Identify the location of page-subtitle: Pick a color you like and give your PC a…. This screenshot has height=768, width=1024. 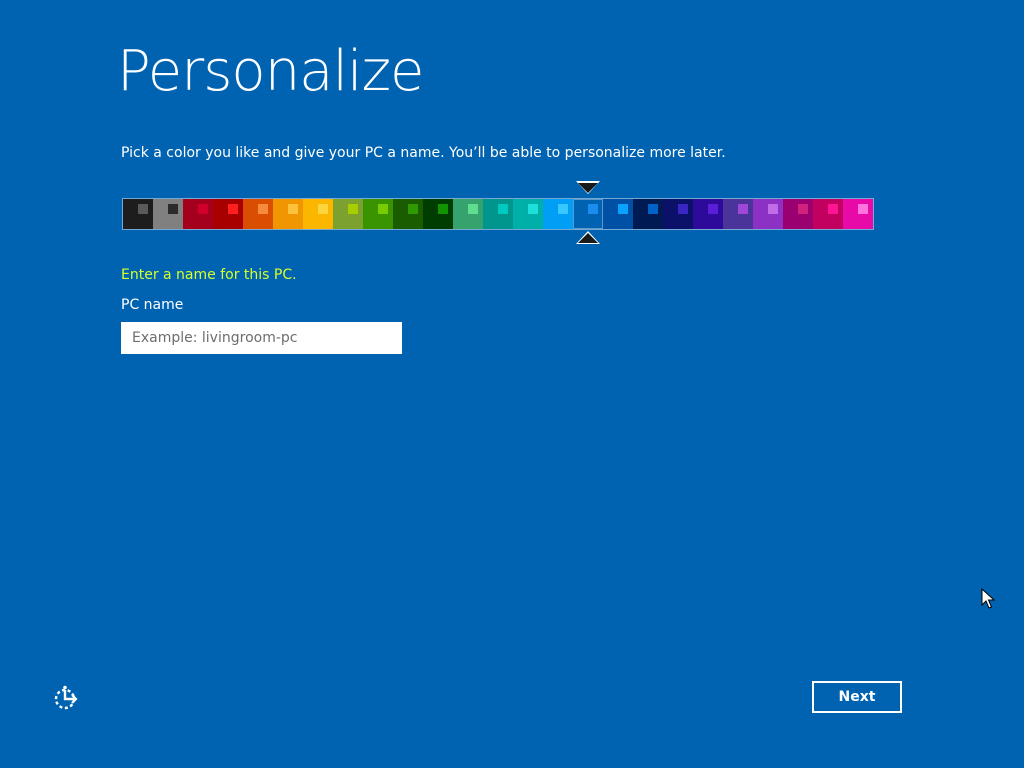
(423, 153).